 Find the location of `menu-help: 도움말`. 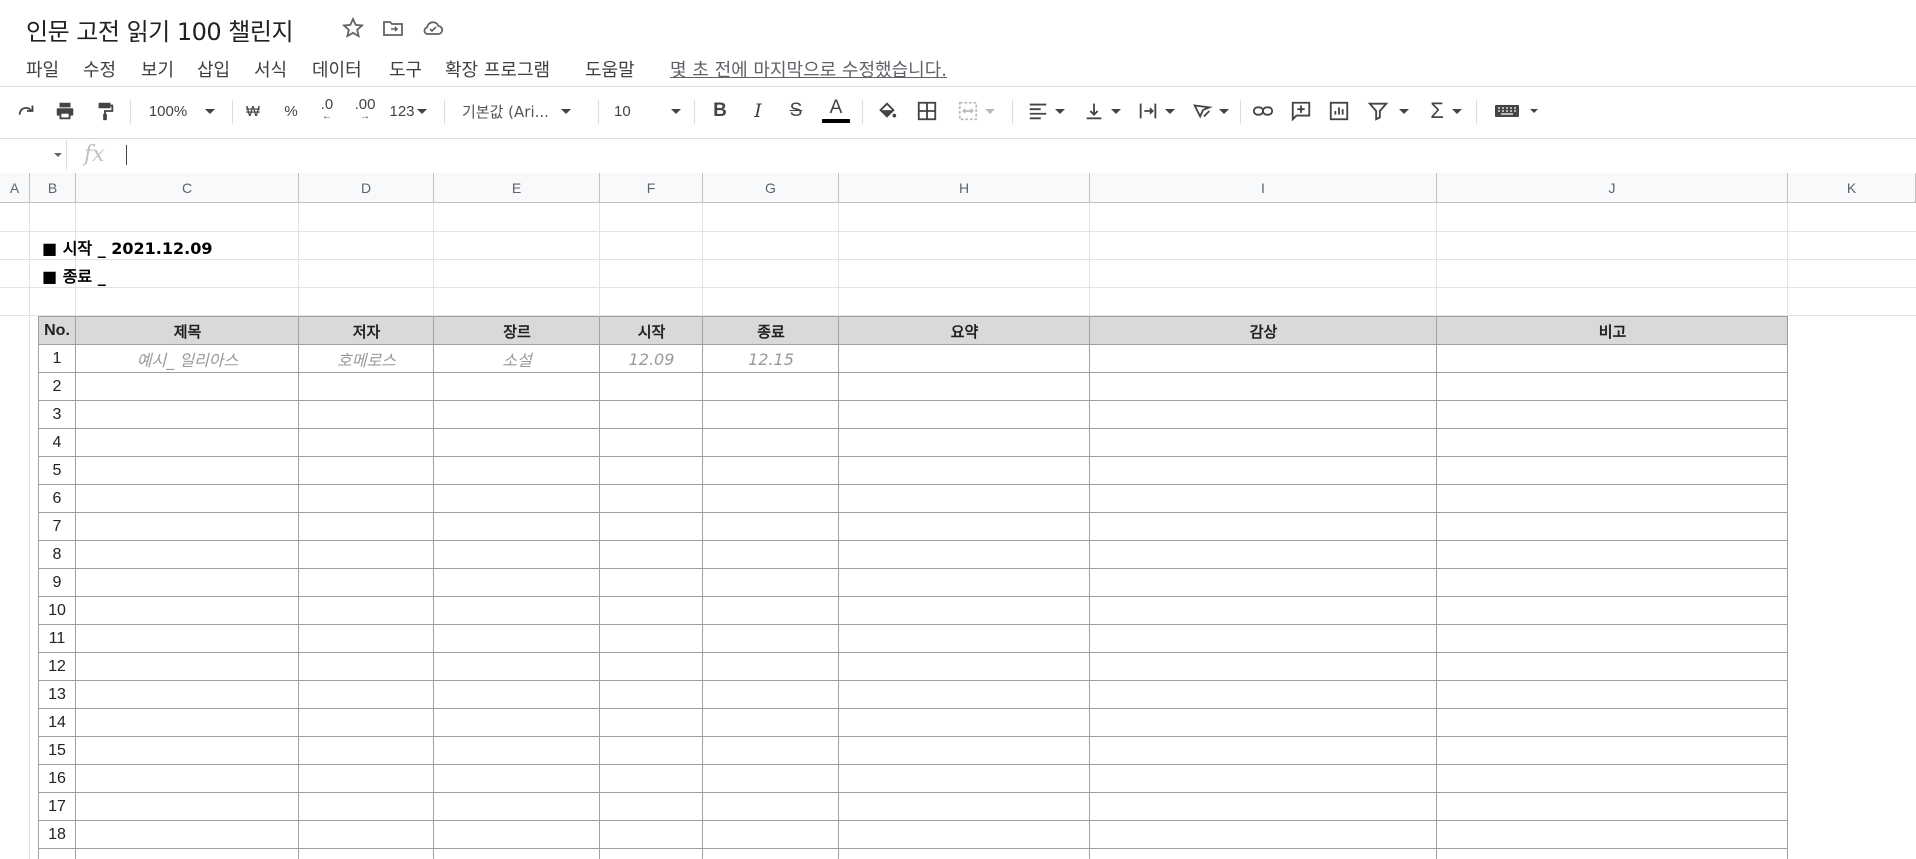

menu-help: 도움말 is located at coordinates (610, 69).